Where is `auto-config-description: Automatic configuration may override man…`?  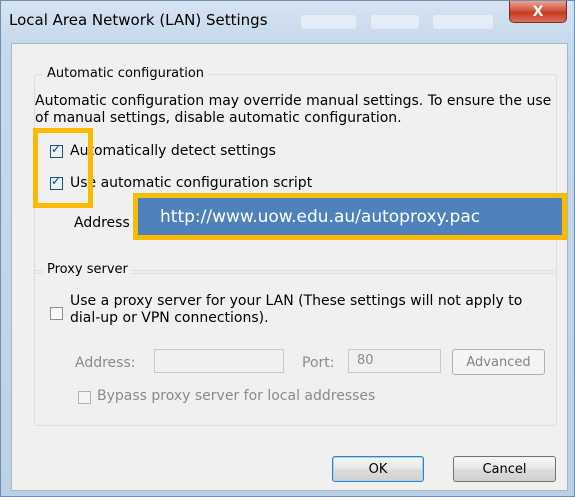
auto-config-description: Automatic configuration may override man… is located at coordinates (293, 109).